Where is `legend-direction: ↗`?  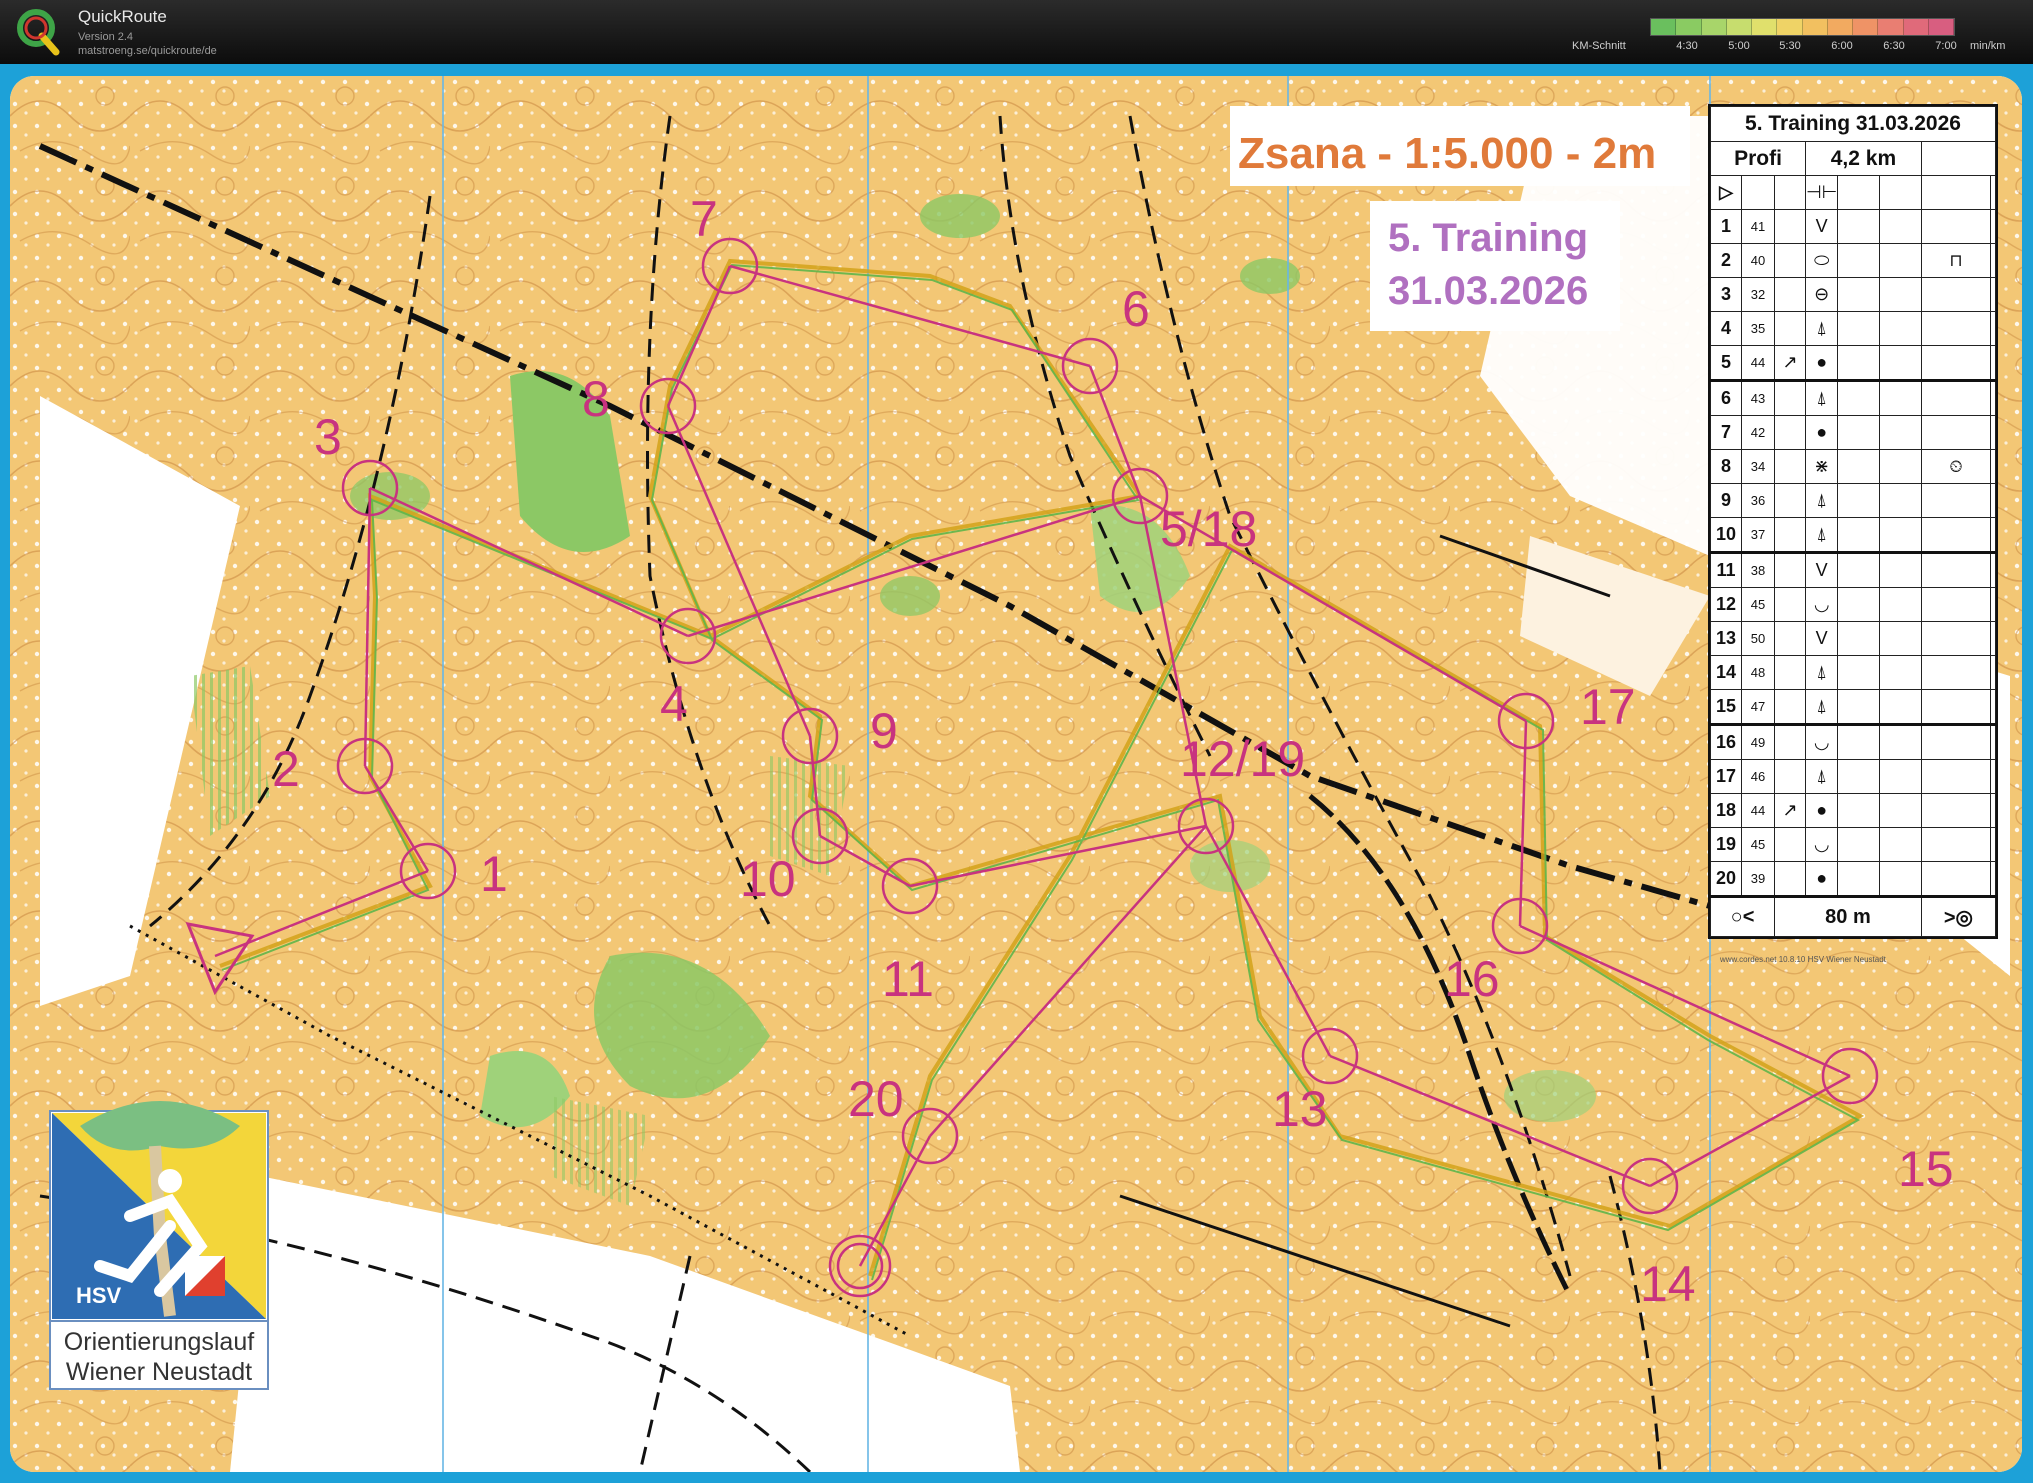 legend-direction: ↗ is located at coordinates (1790, 810).